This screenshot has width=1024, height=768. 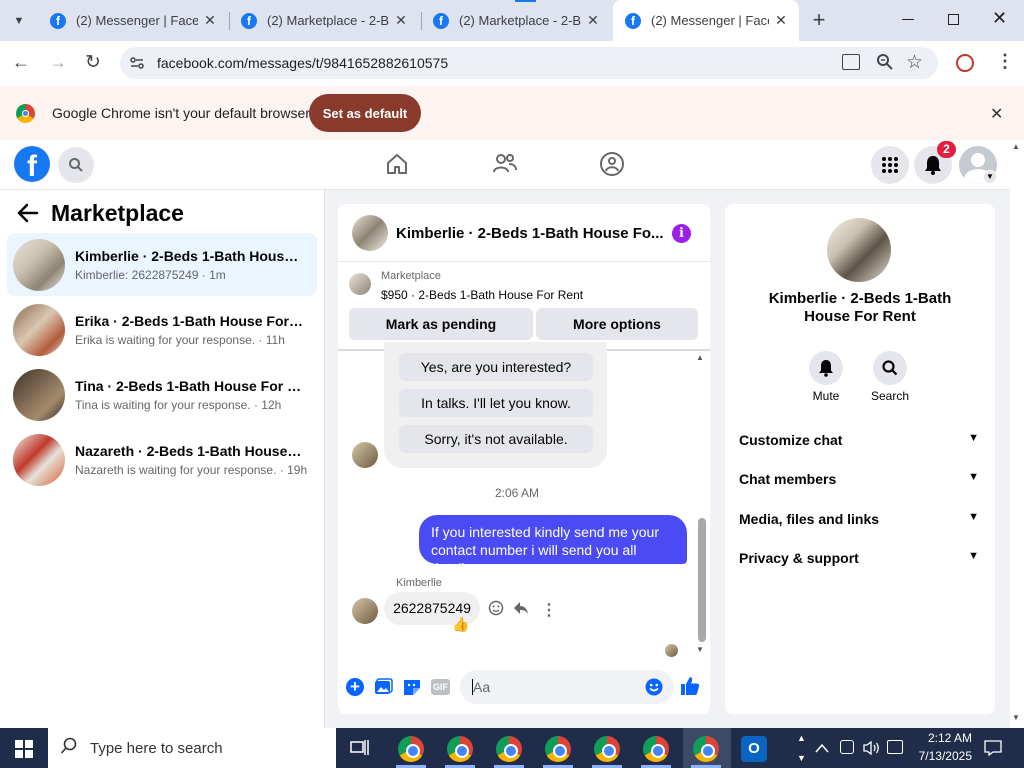 I want to click on maximize-icon, so click(x=953, y=19).